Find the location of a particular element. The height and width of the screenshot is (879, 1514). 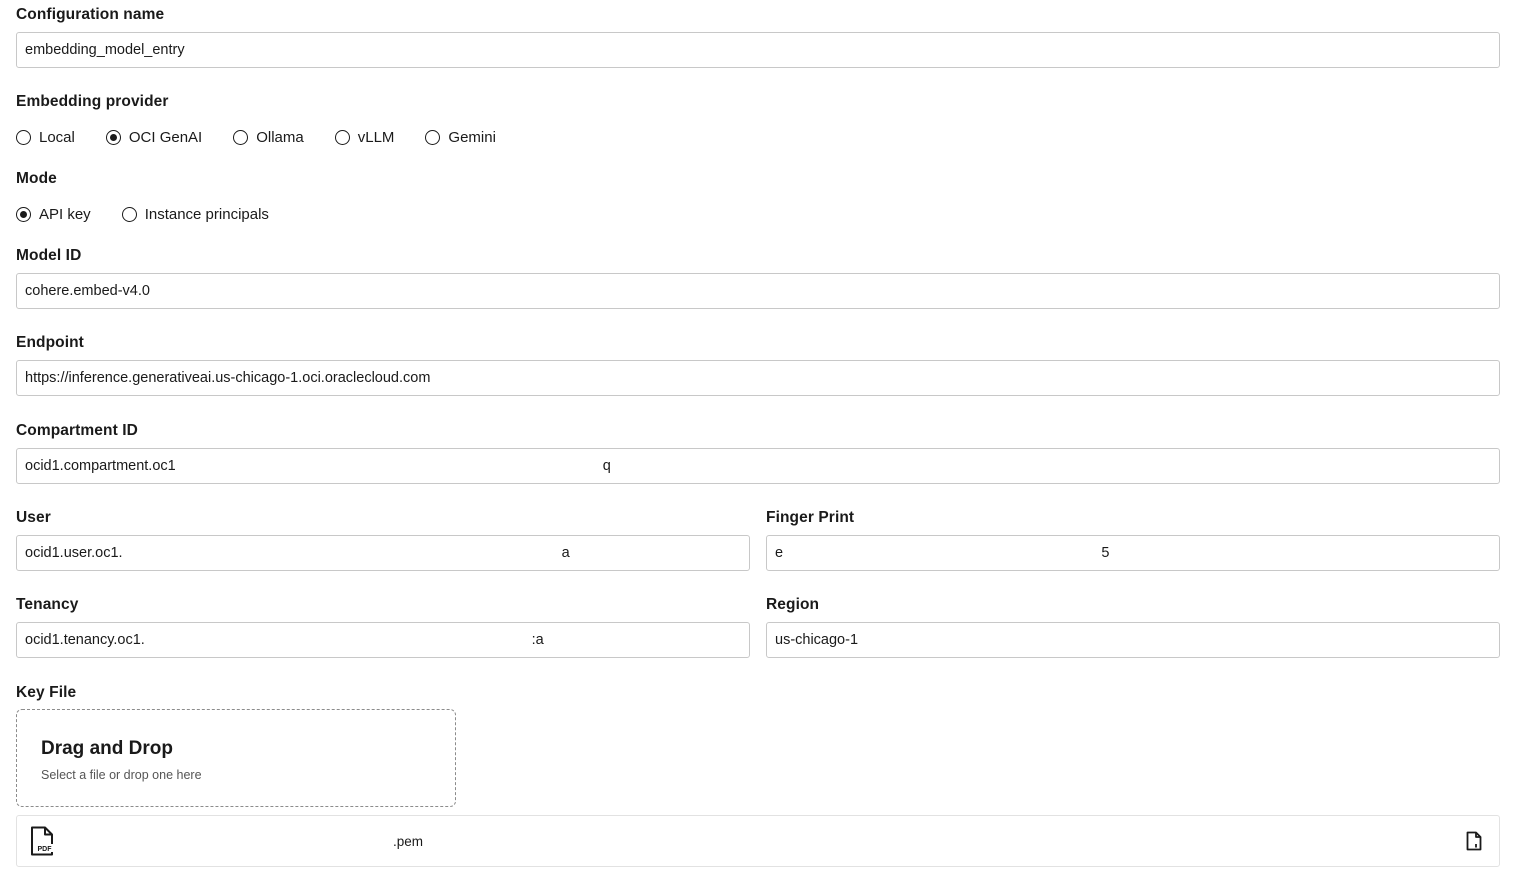

config-name-label: Configuration name is located at coordinates (90, 14).